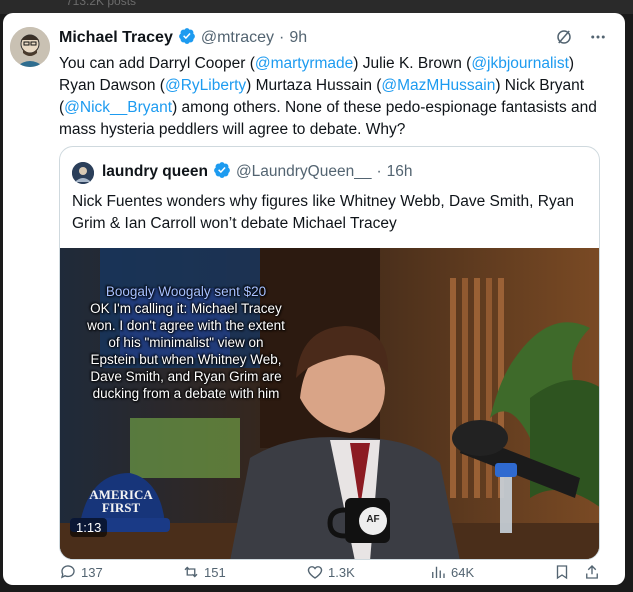 This screenshot has width=633, height=592. I want to click on tweet-header: Michael Tracey @mtracey · 9h, so click(183, 38).